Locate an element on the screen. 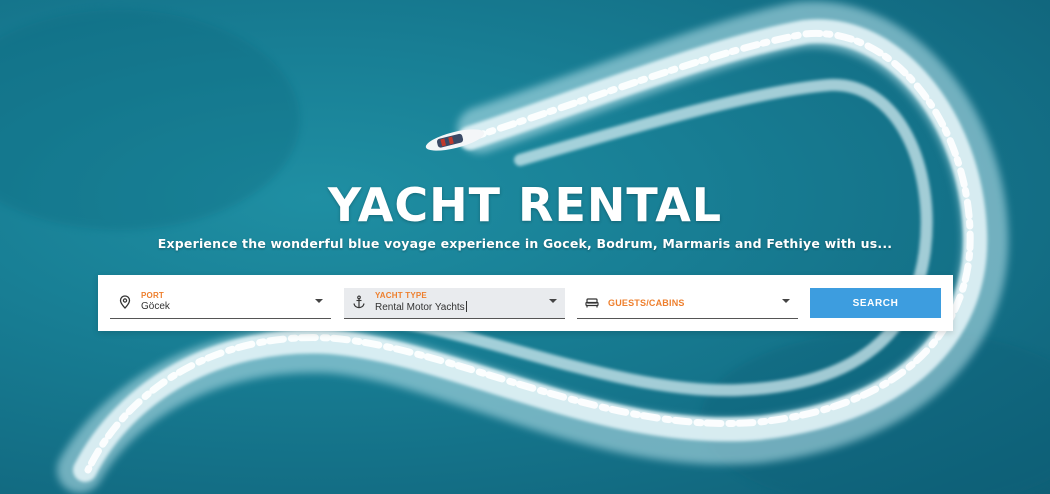 The height and width of the screenshot is (494, 1050). port-value: Göcek is located at coordinates (155, 306).